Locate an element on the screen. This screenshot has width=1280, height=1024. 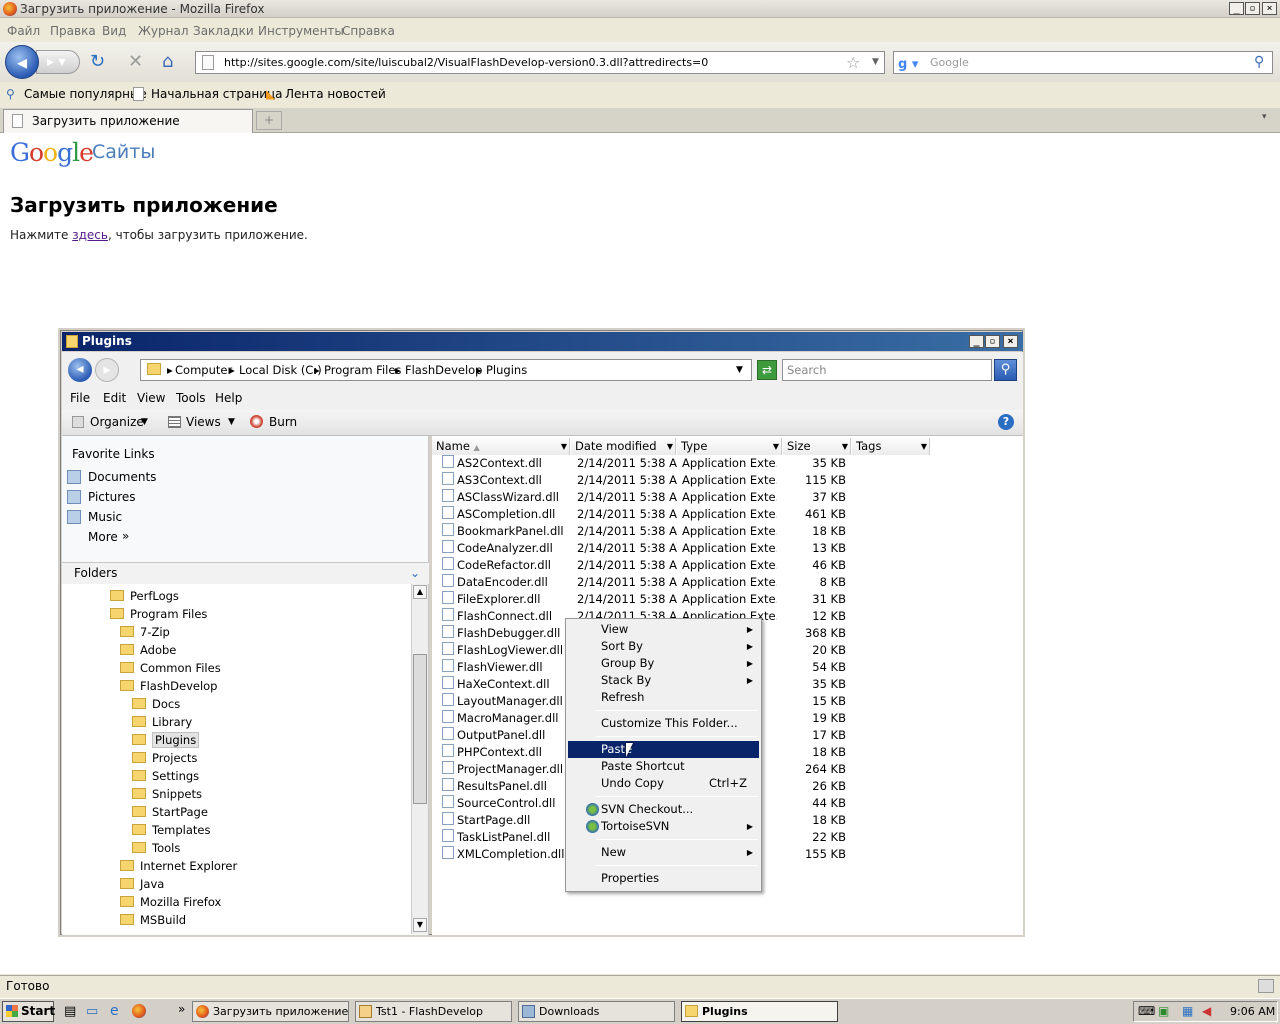
folder-tree-scrollbar: ▲ ▼ is located at coordinates (419, 759).